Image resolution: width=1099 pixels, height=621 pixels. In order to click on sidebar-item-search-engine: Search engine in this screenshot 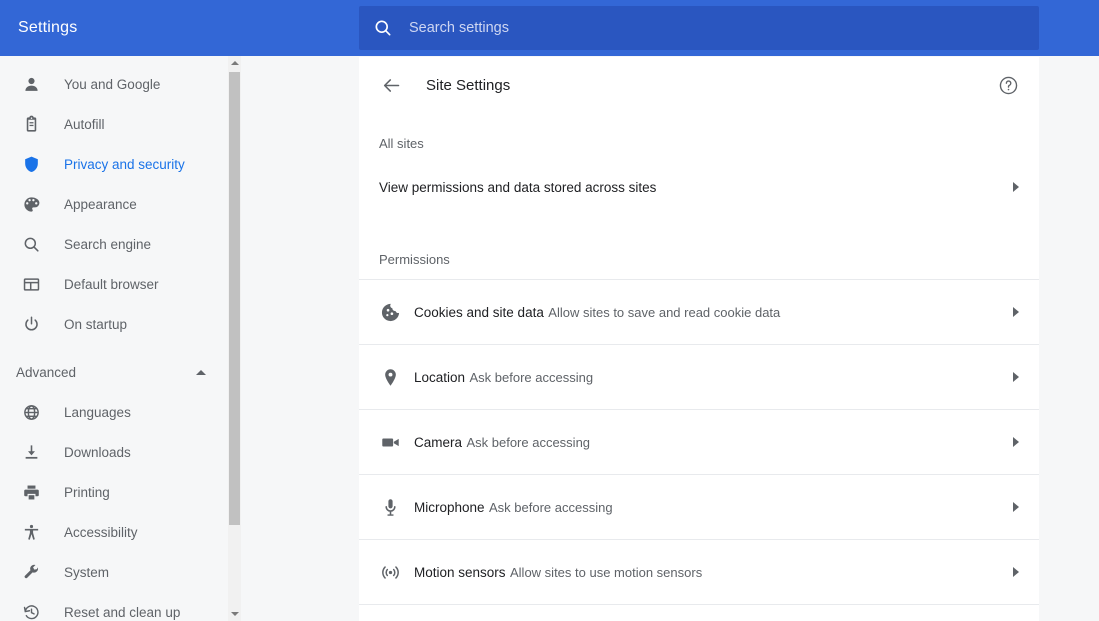, I will do `click(114, 244)`.